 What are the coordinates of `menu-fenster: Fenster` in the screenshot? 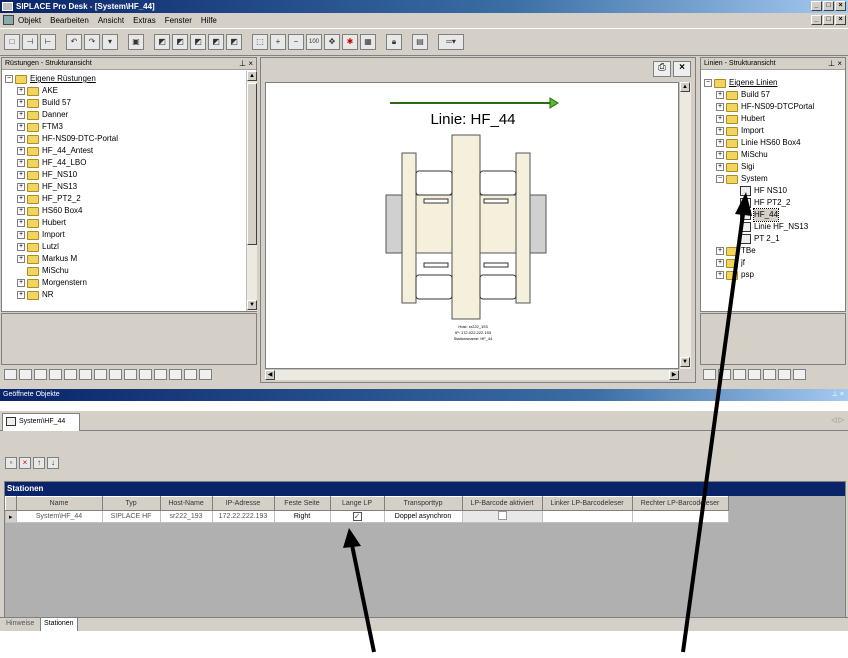 It's located at (178, 20).